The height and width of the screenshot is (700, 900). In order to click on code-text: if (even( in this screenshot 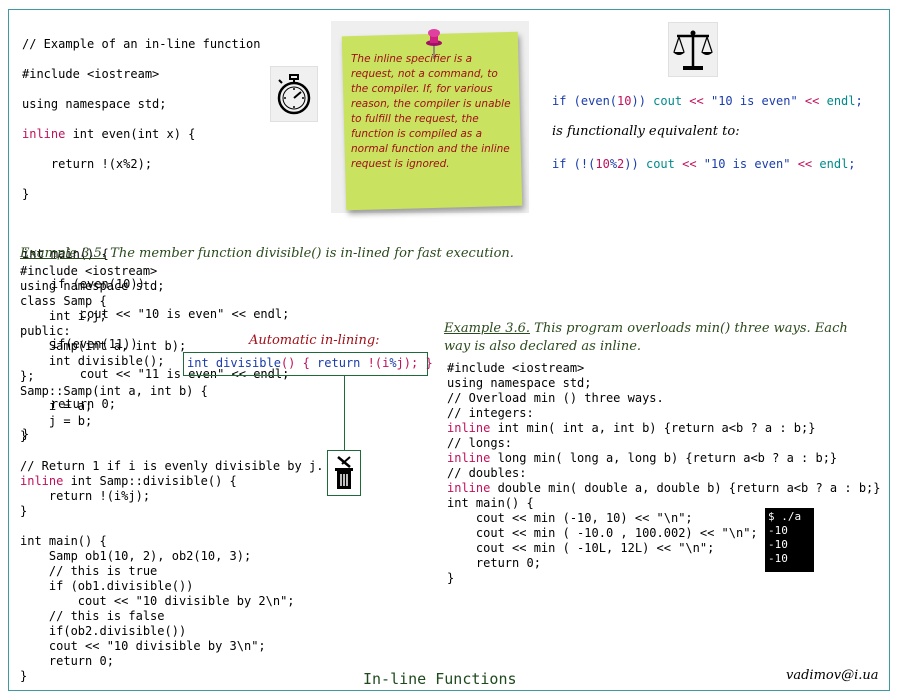, I will do `click(585, 101)`.